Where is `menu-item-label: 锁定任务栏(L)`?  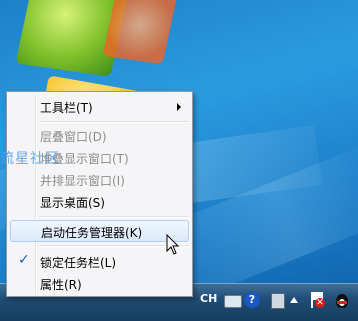
menu-item-label: 锁定任务栏(L) is located at coordinates (78, 263).